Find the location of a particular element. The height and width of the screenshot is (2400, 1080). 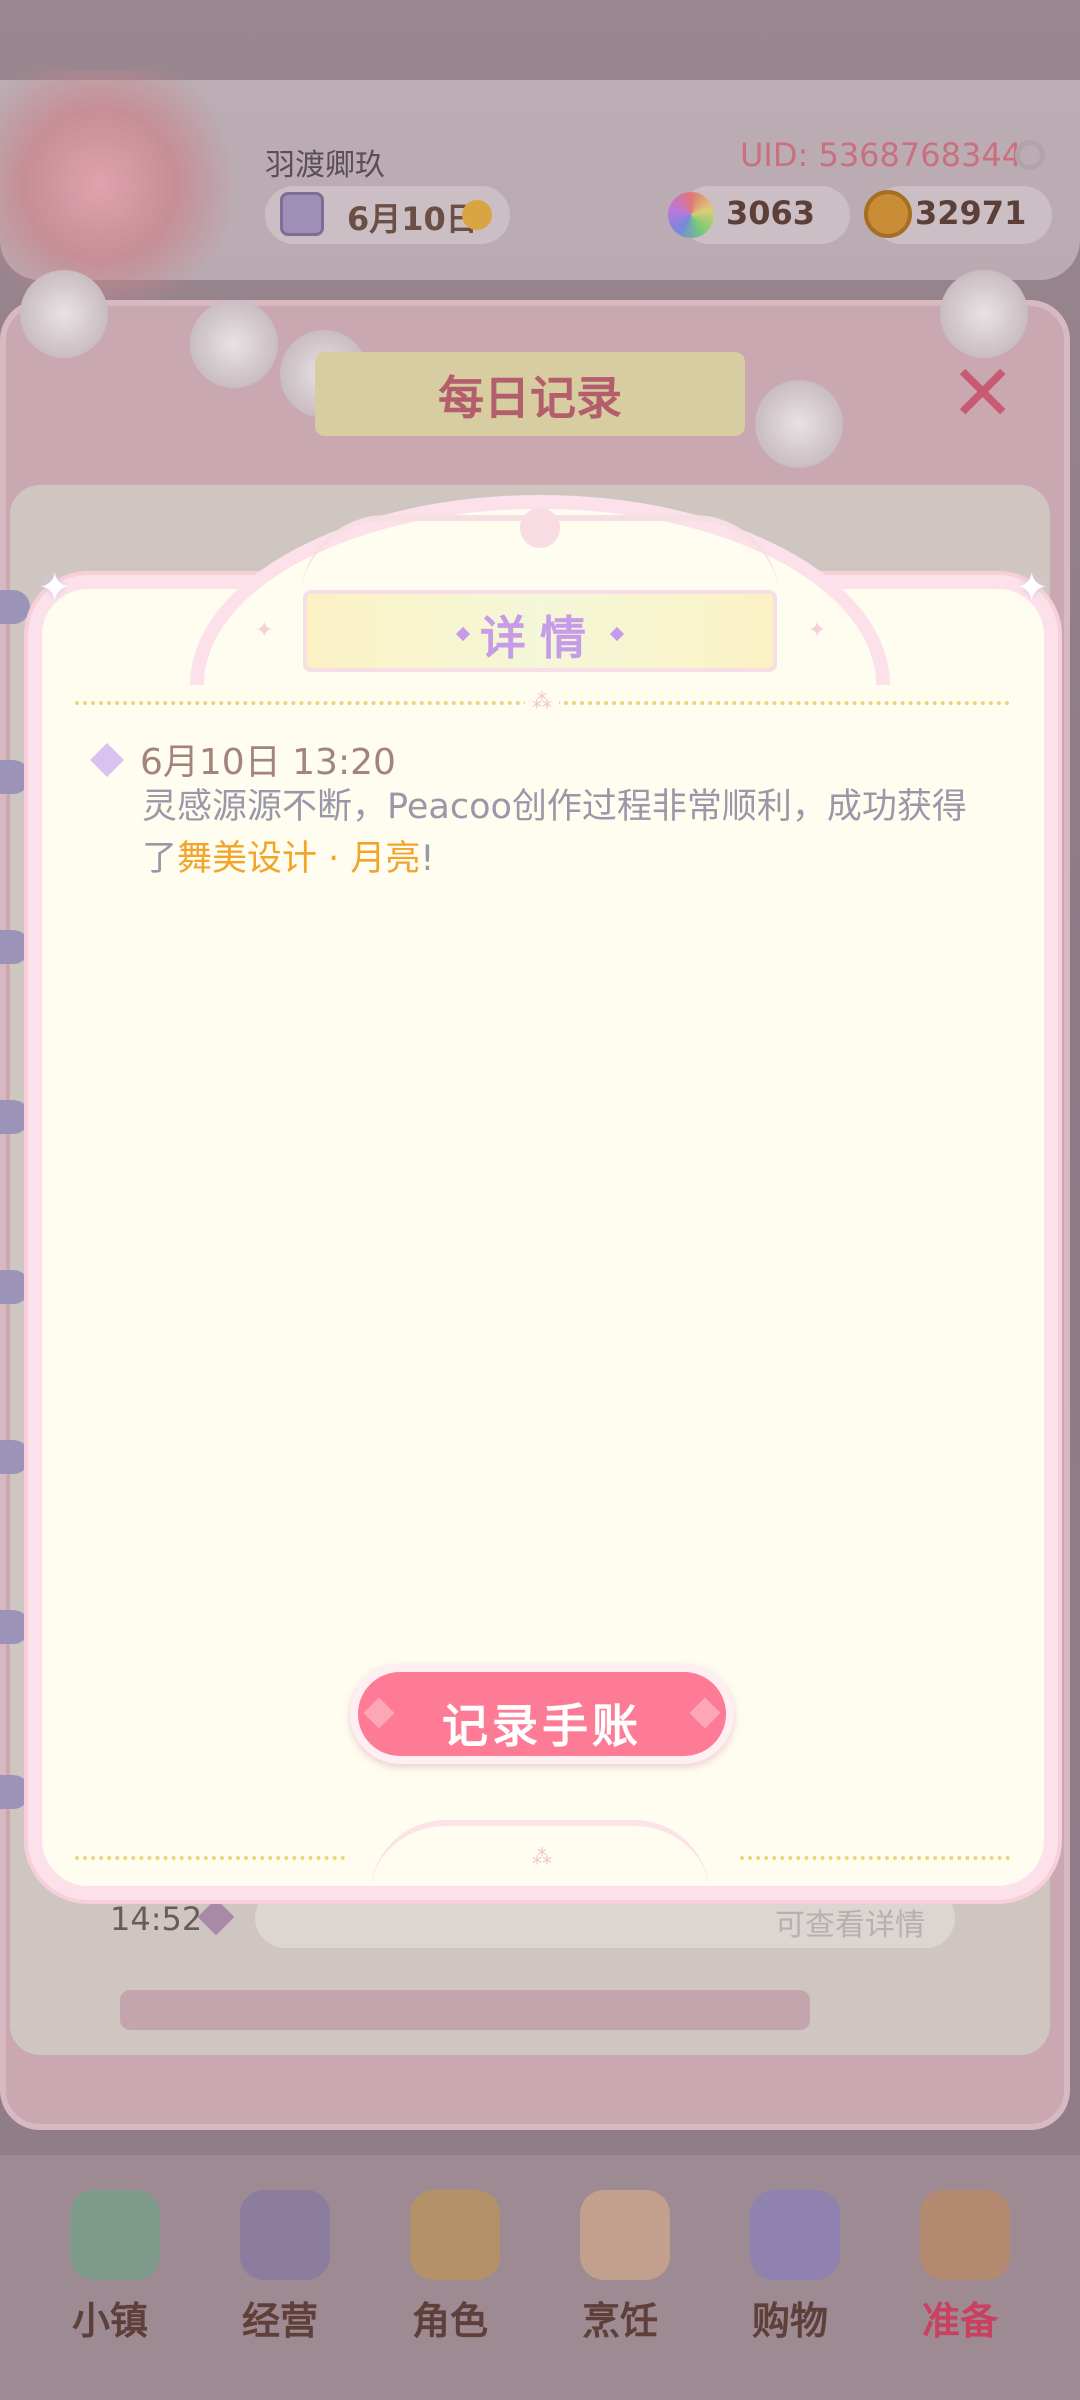

character-icon is located at coordinates (455, 2235).